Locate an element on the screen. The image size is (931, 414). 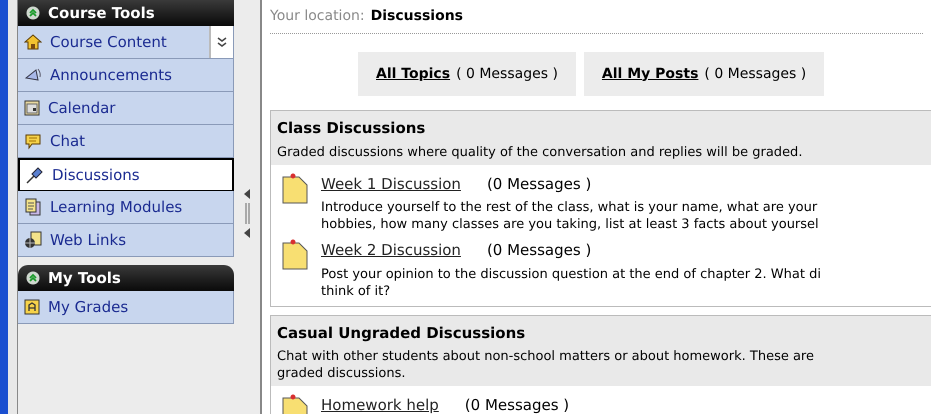
topic-description: Introduce yourself to the rest of the class, what is your name, what are your hobbies, how many classes are you taking, list at least 3 facts about yoursel is located at coordinates (570, 216).